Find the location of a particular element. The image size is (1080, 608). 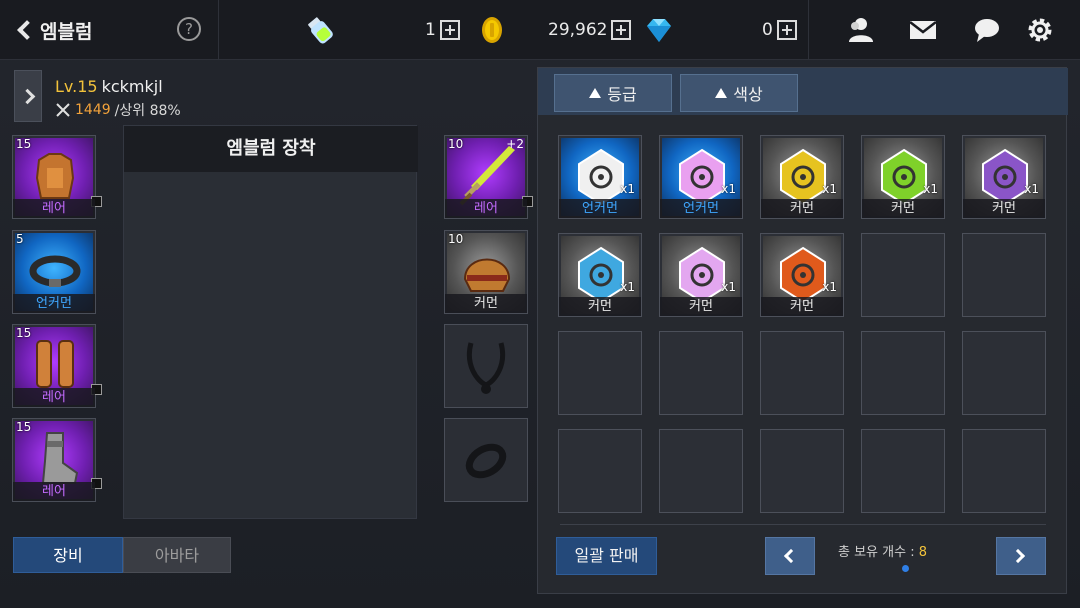

stamina-value: 1 is located at coordinates (430, 30).